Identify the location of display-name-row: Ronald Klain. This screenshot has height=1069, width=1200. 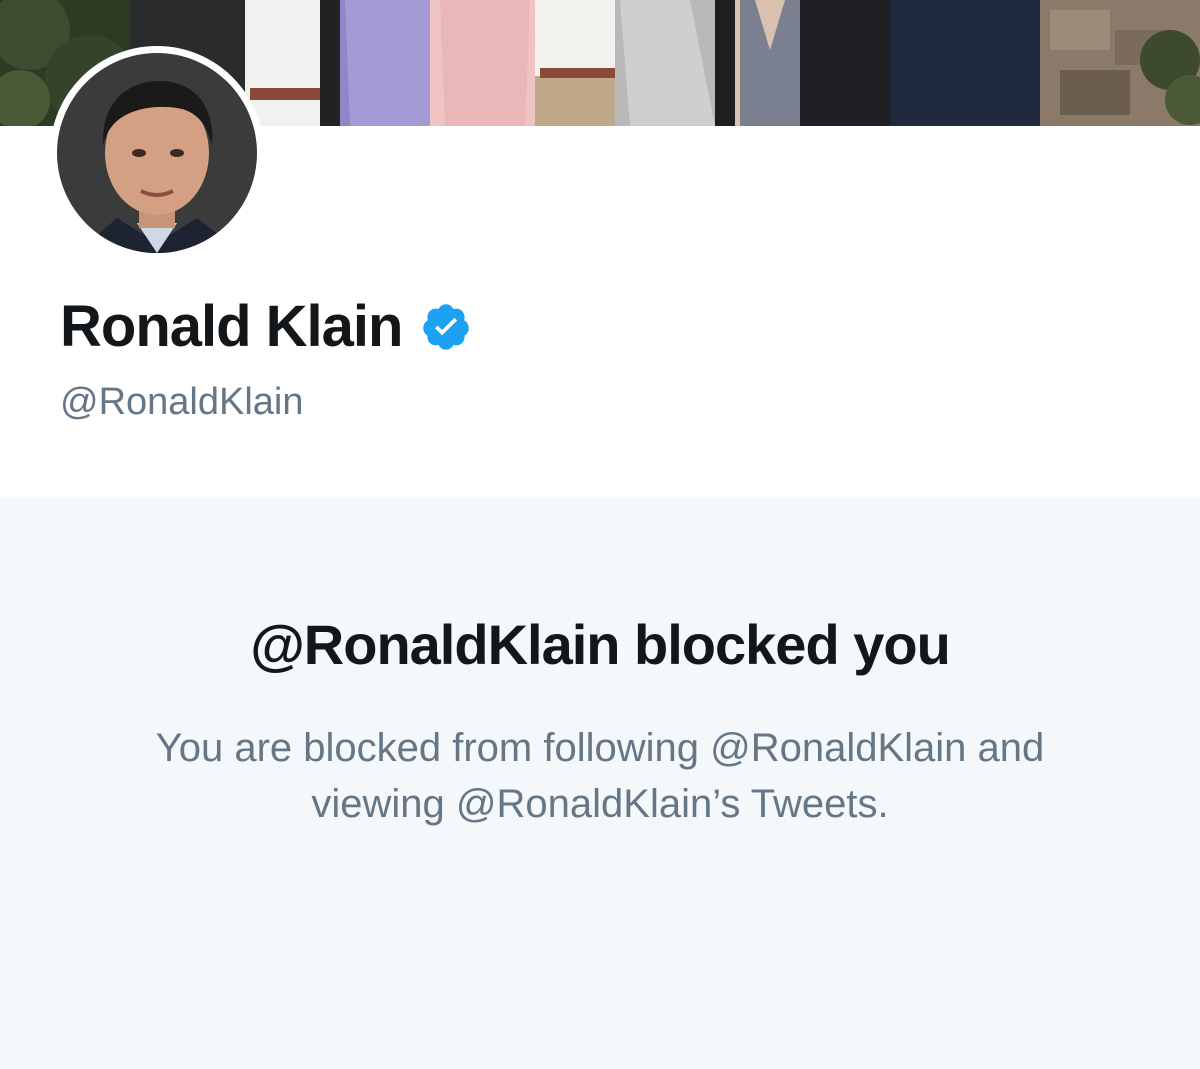
(266, 327).